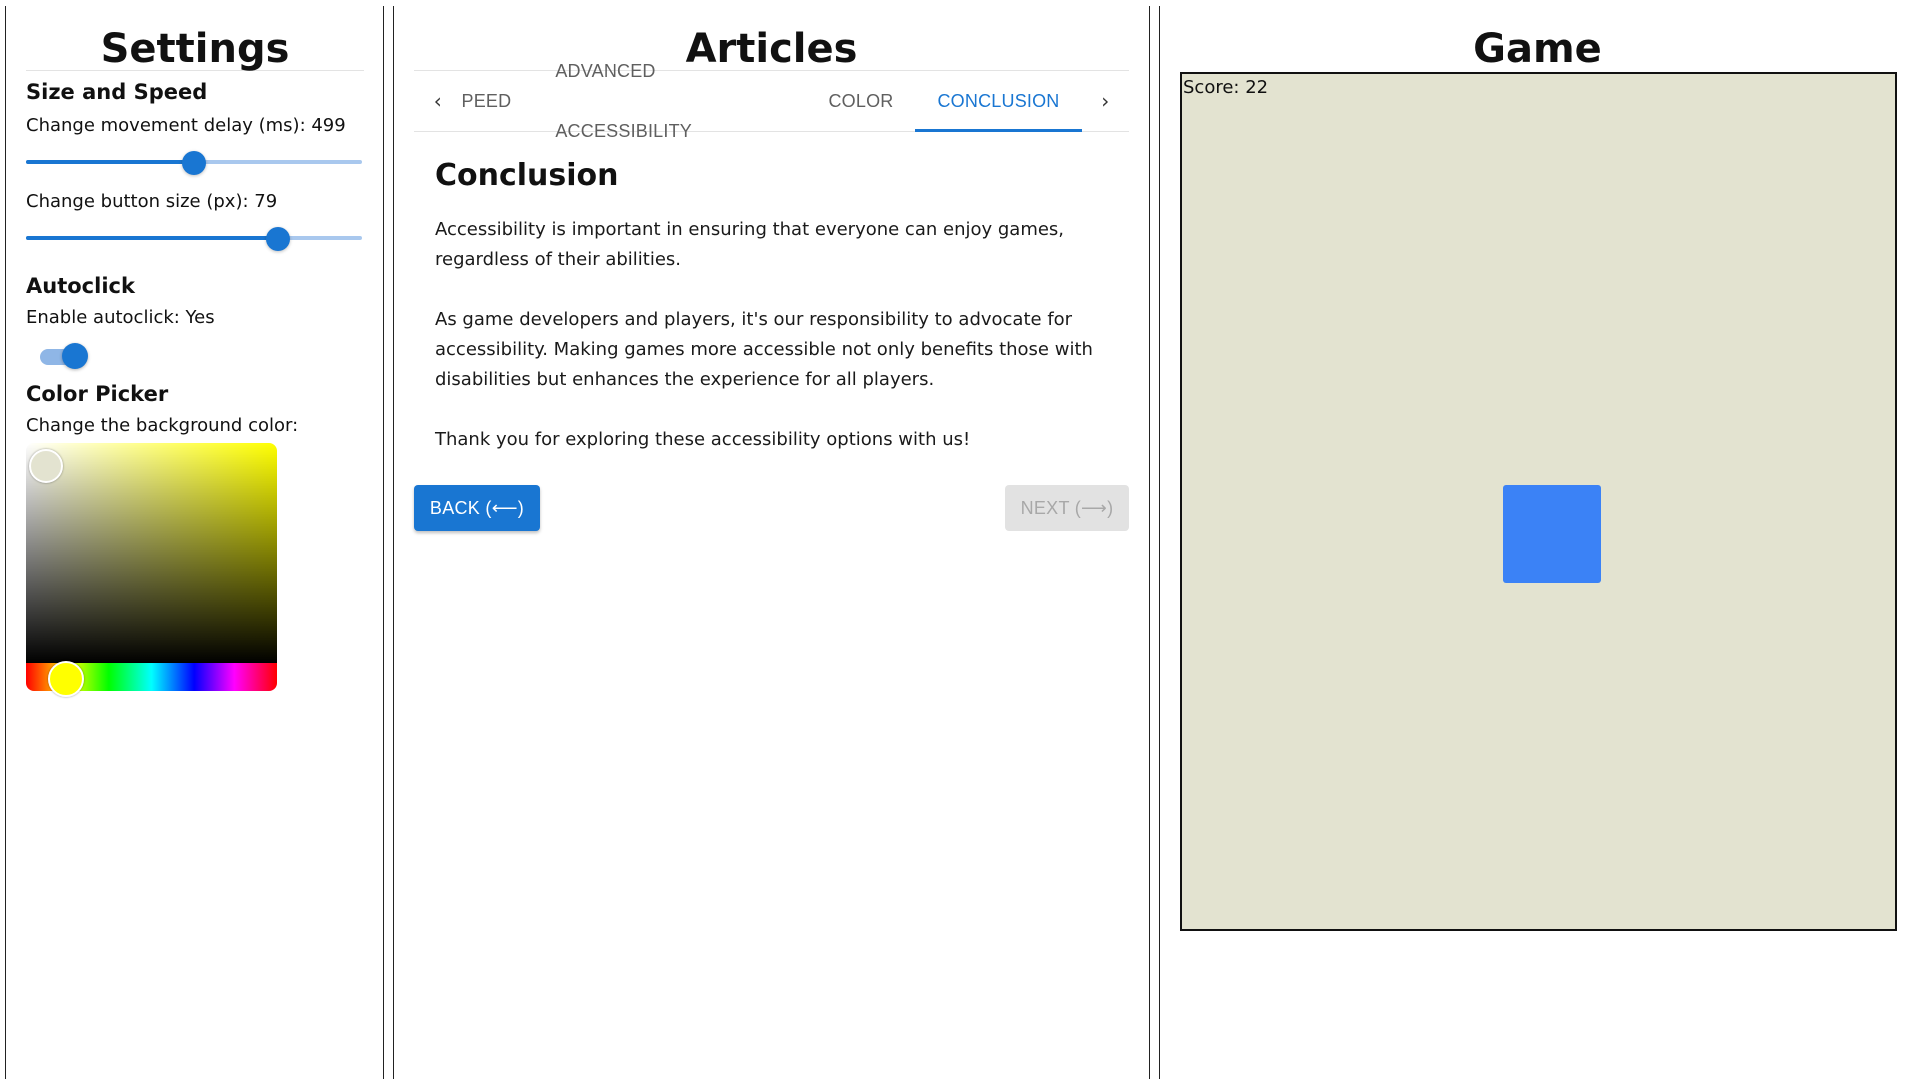  I want to click on next-button: NEXT (⟶), so click(1067, 508).